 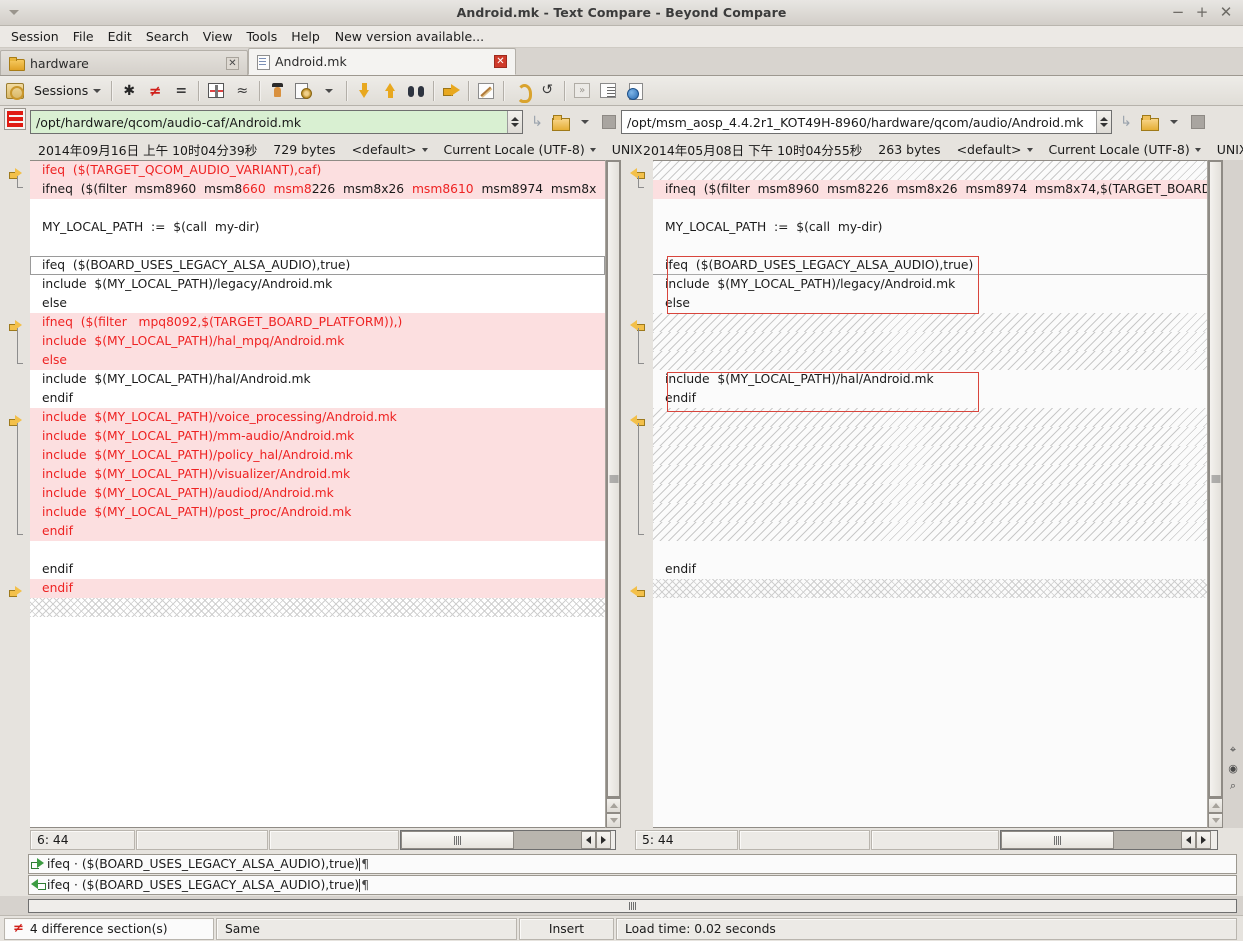 I want to click on right-encoding-select: Current Locale (UTF-8), so click(x=1125, y=149).